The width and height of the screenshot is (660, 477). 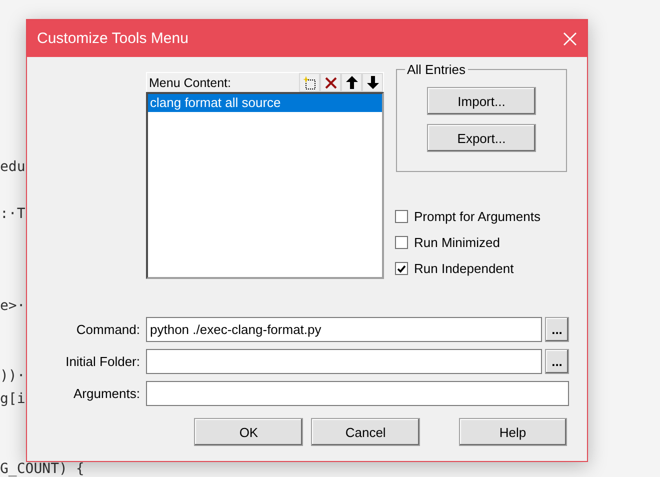 I want to click on dialog-button: Cancel, so click(x=365, y=432).